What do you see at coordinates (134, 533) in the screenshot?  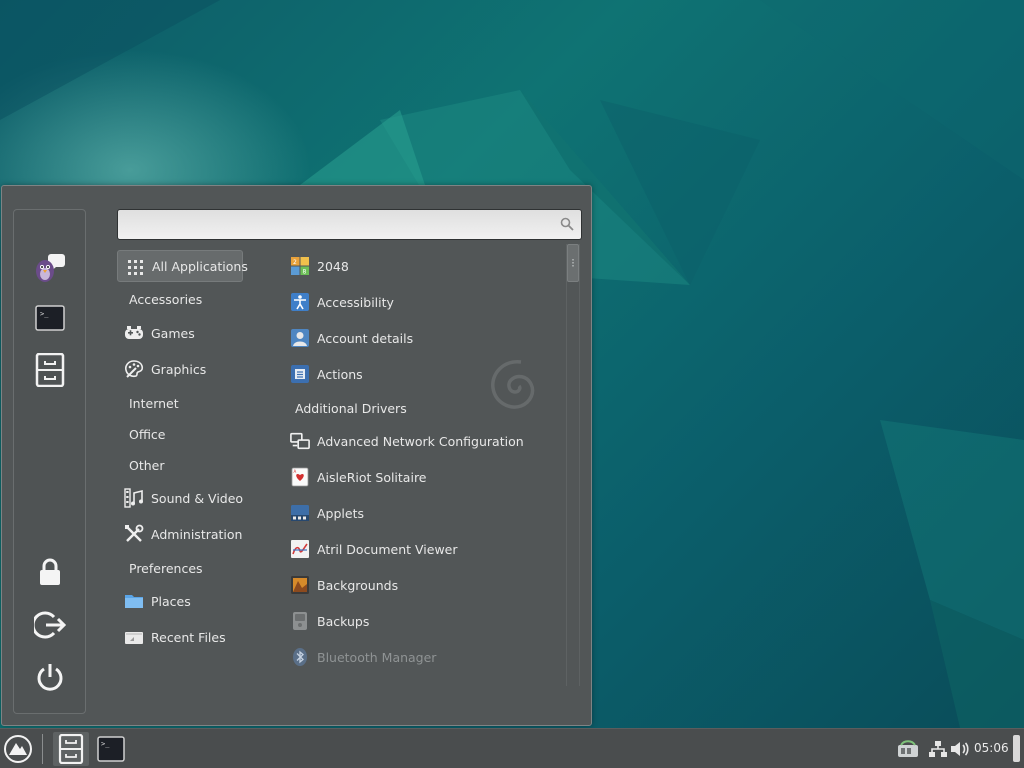 I see `tools-icon` at bounding box center [134, 533].